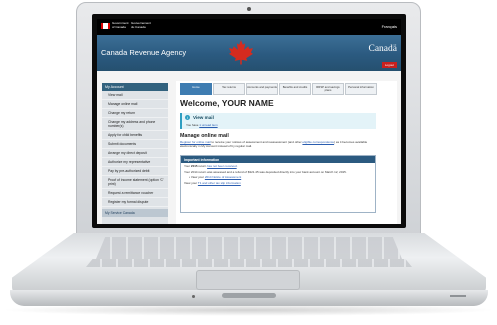  Describe the element at coordinates (249, 263) in the screenshot. I see `keyboard-front-row` at that location.